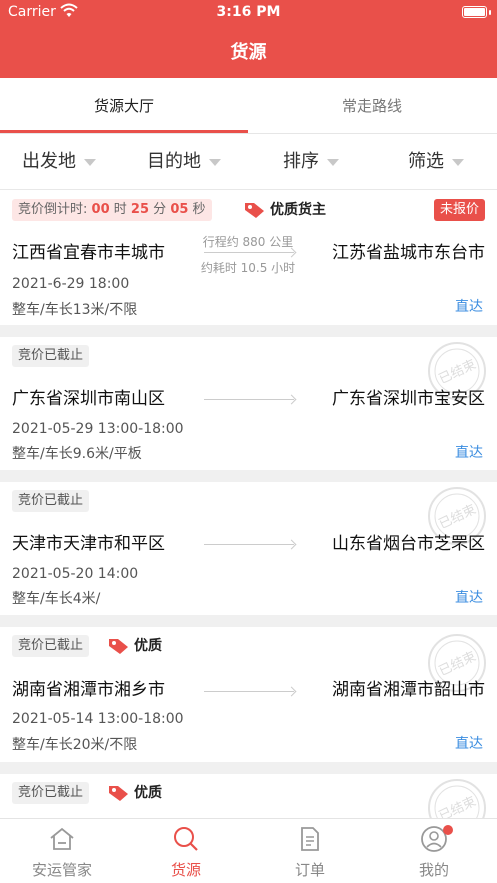  I want to click on filter-screen-label: 筛选, so click(426, 161).